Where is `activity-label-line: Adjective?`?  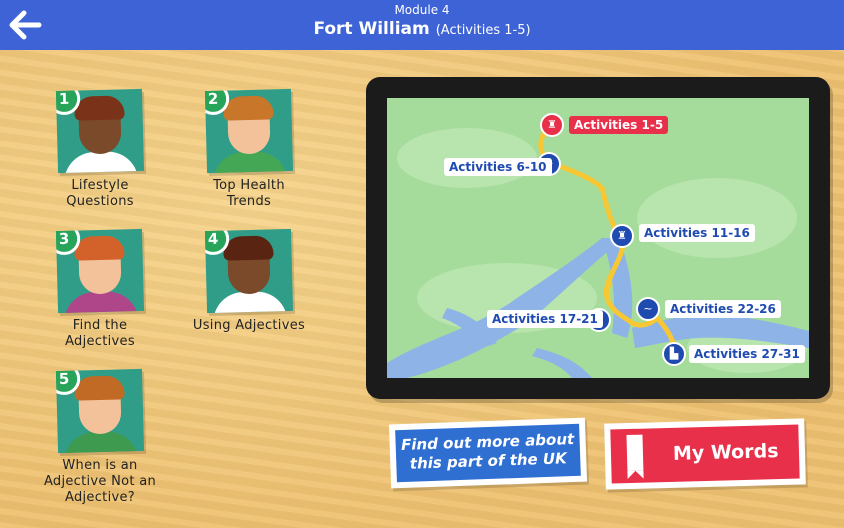
activity-label-line: Adjective? is located at coordinates (100, 497).